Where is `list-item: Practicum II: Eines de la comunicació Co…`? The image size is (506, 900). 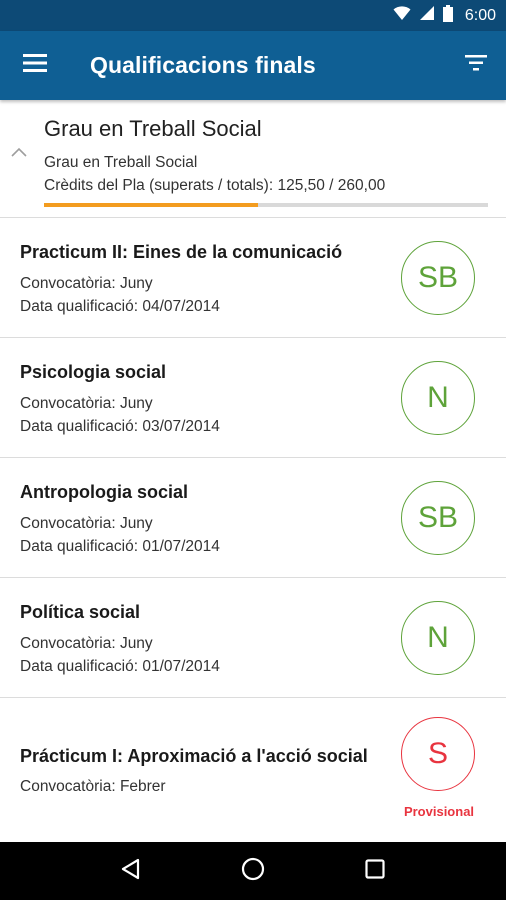
list-item: Practicum II: Eines de la comunicació Co… is located at coordinates (253, 278).